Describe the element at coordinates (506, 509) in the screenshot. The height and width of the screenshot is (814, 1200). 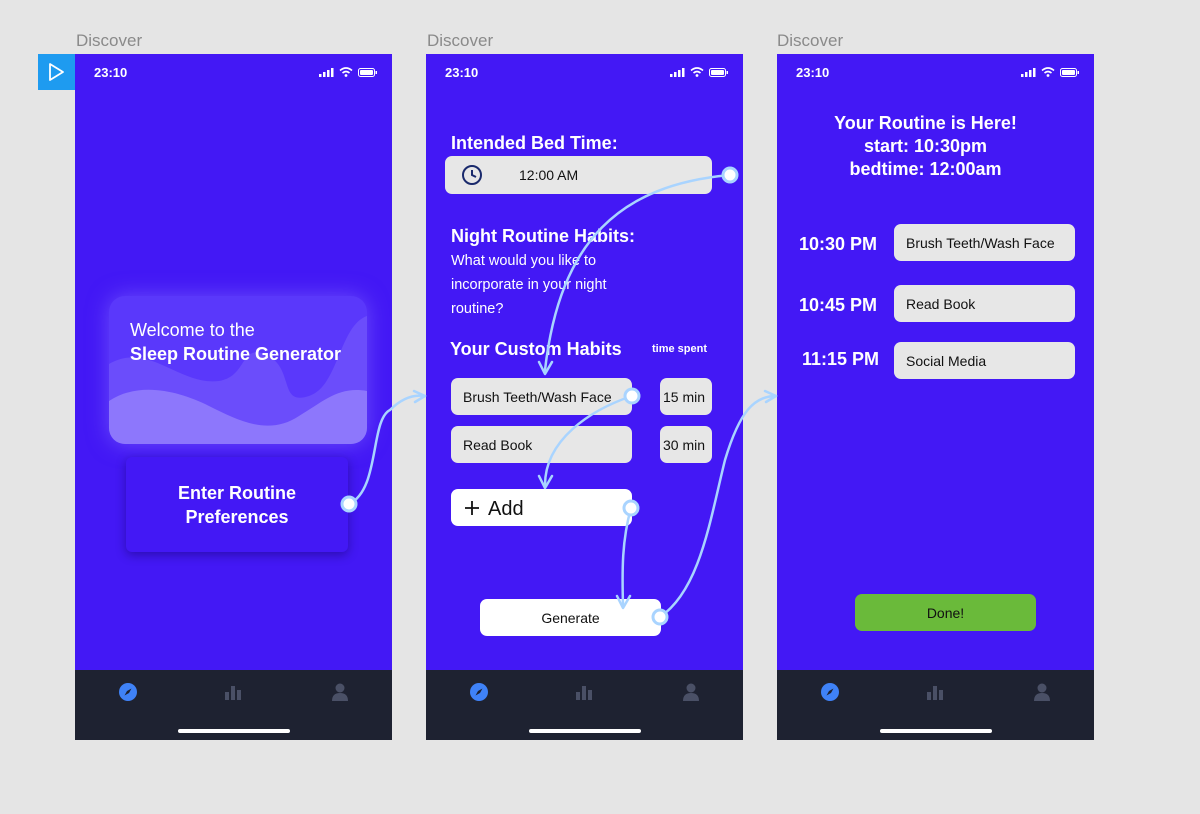
I see `add-habit-label: Add` at that location.